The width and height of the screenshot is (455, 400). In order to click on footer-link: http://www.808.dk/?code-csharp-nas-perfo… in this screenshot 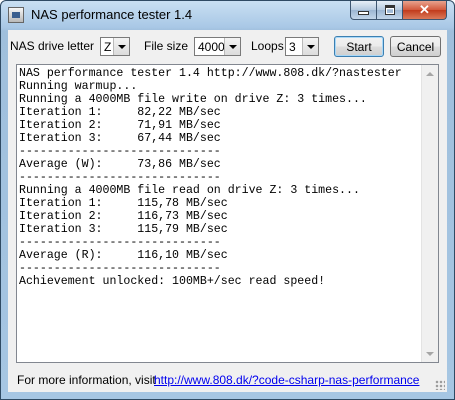, I will do `click(286, 380)`.